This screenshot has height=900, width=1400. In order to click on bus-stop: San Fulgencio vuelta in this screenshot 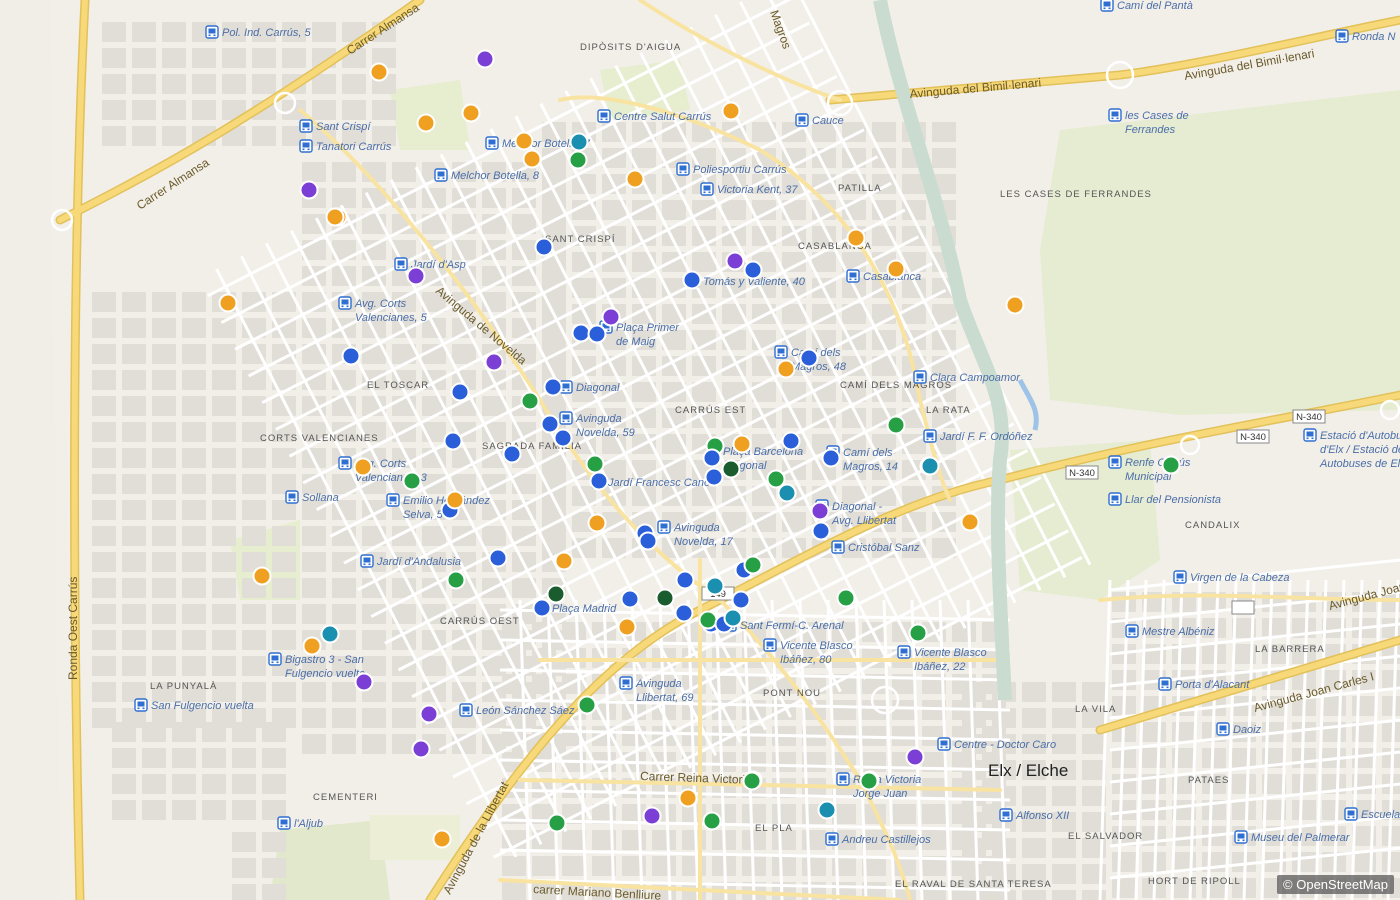, I will do `click(194, 705)`.